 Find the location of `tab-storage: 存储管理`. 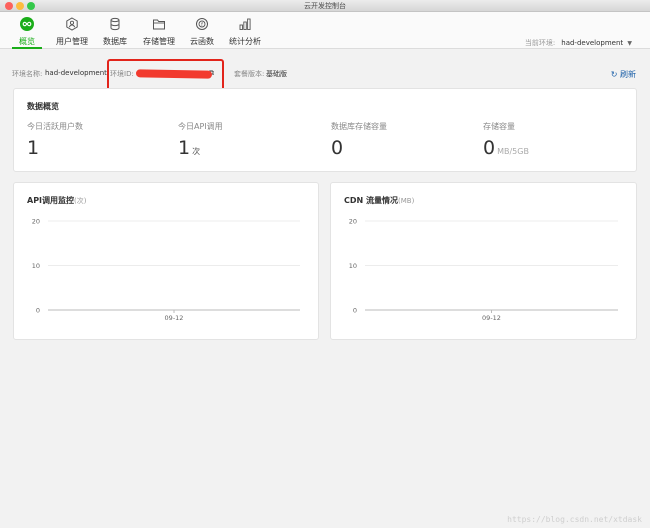

tab-storage: 存储管理 is located at coordinates (159, 30).